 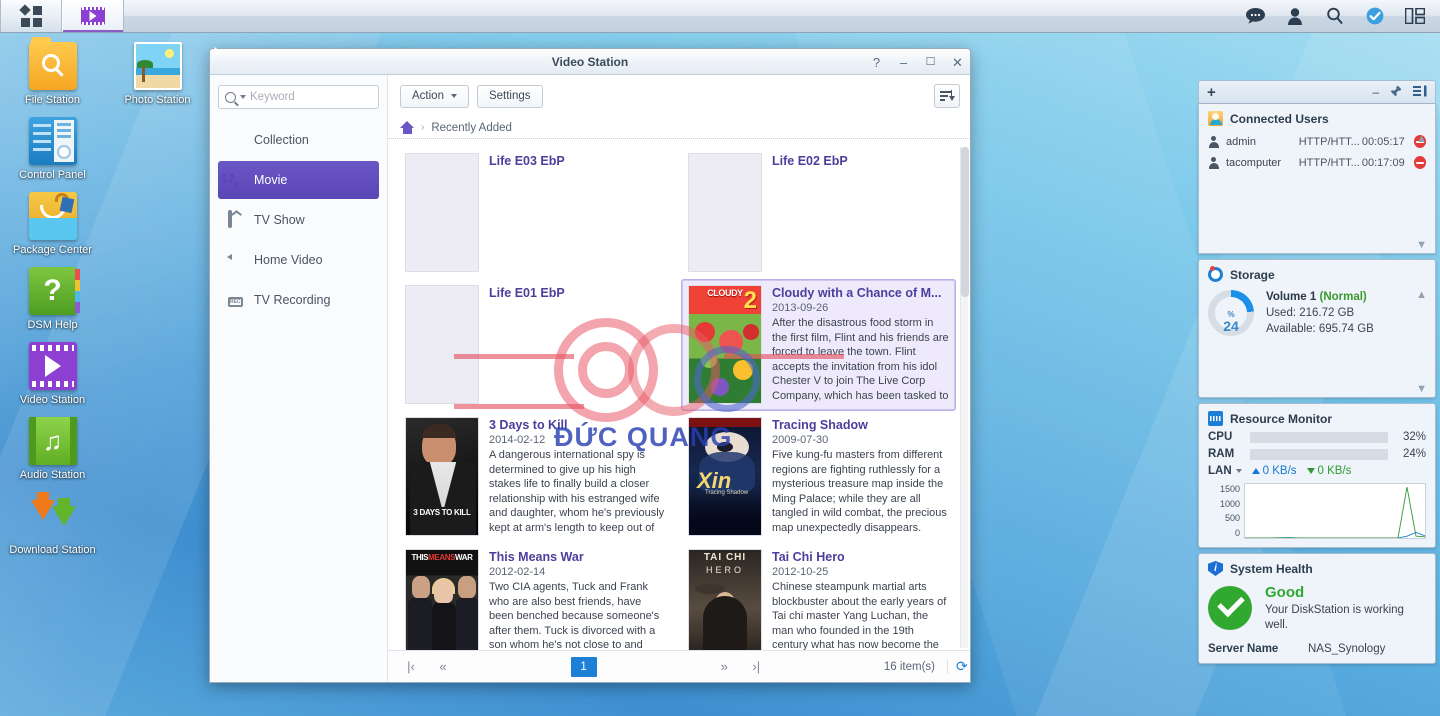 I want to click on search-box, so click(x=311, y=97).